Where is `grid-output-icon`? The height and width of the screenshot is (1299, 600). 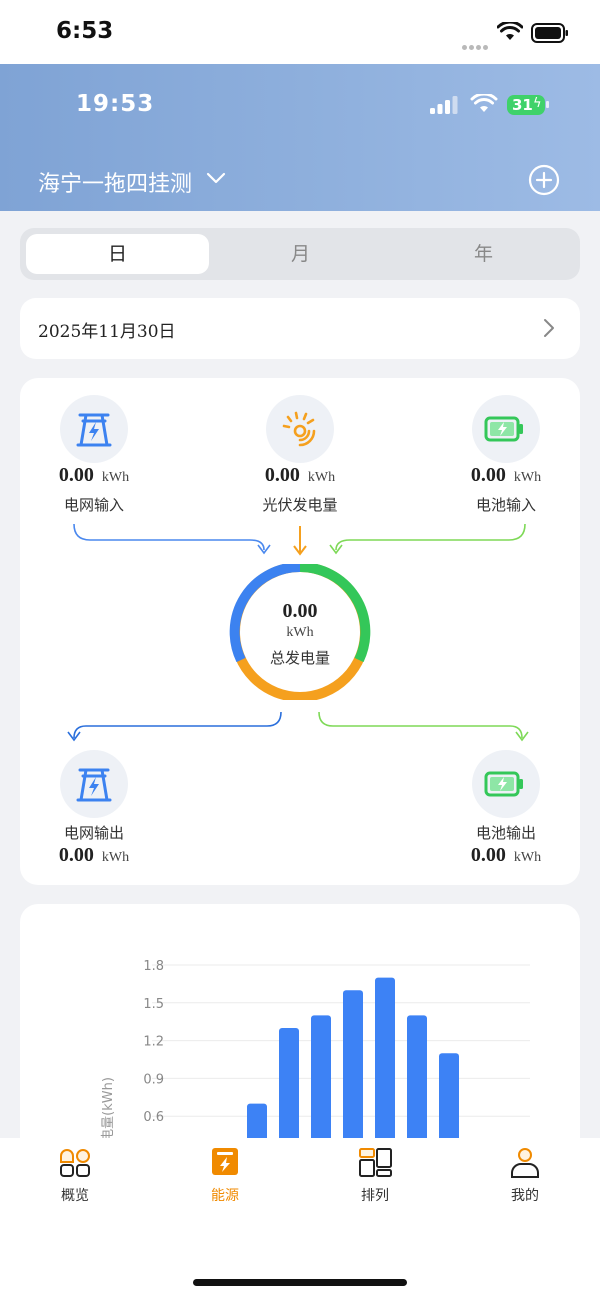 grid-output-icon is located at coordinates (94, 784).